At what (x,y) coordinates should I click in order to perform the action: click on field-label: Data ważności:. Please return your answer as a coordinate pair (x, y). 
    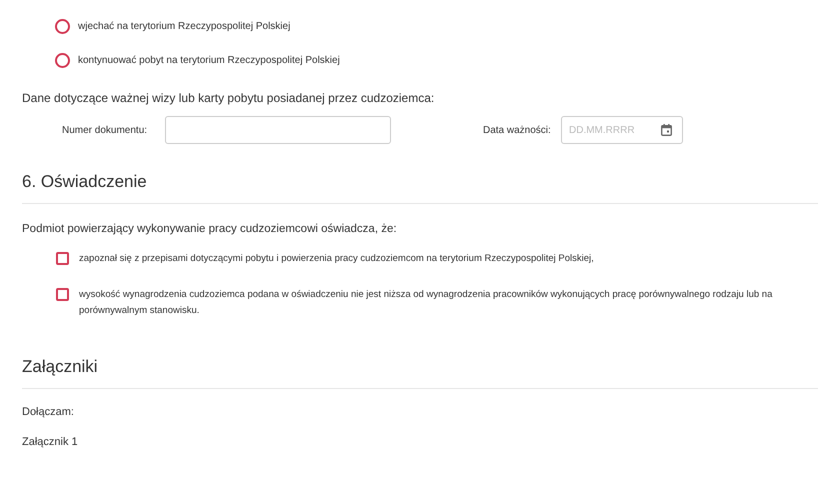
    Looking at the image, I should click on (517, 130).